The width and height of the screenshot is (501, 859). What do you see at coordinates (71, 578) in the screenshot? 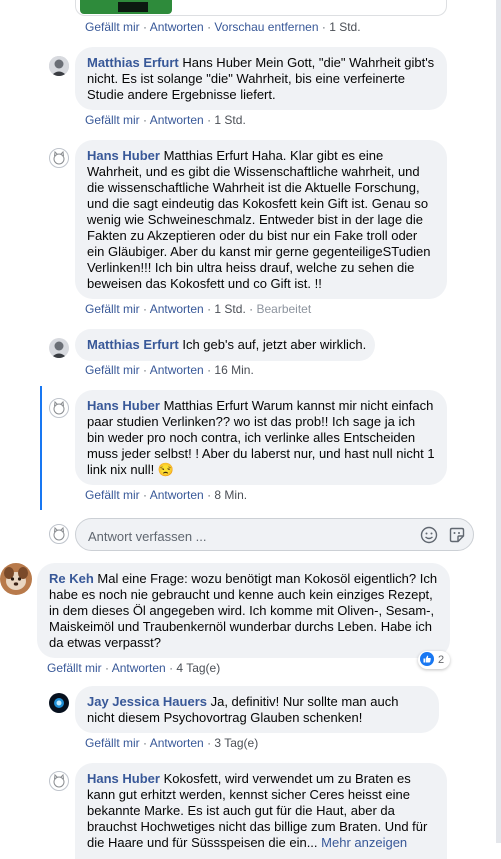
I see `author-name: Re Keh` at bounding box center [71, 578].